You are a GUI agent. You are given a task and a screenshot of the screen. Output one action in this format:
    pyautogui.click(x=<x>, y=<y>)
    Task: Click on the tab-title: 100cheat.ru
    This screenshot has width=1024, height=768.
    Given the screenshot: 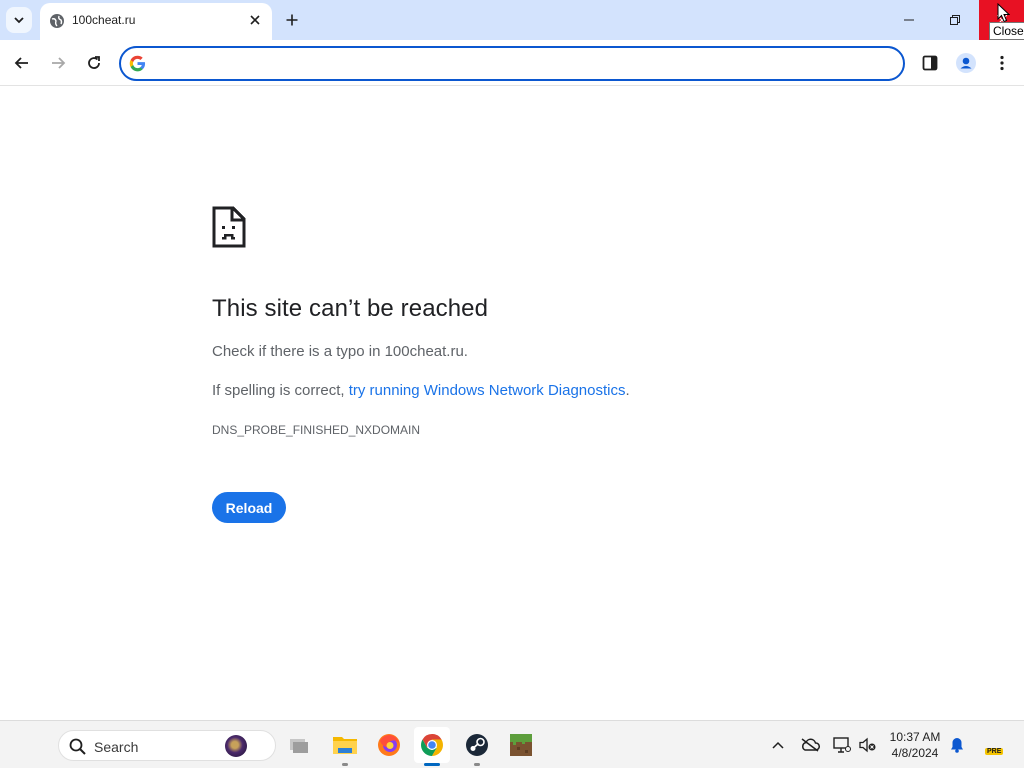 What is the action you would take?
    pyautogui.click(x=104, y=20)
    